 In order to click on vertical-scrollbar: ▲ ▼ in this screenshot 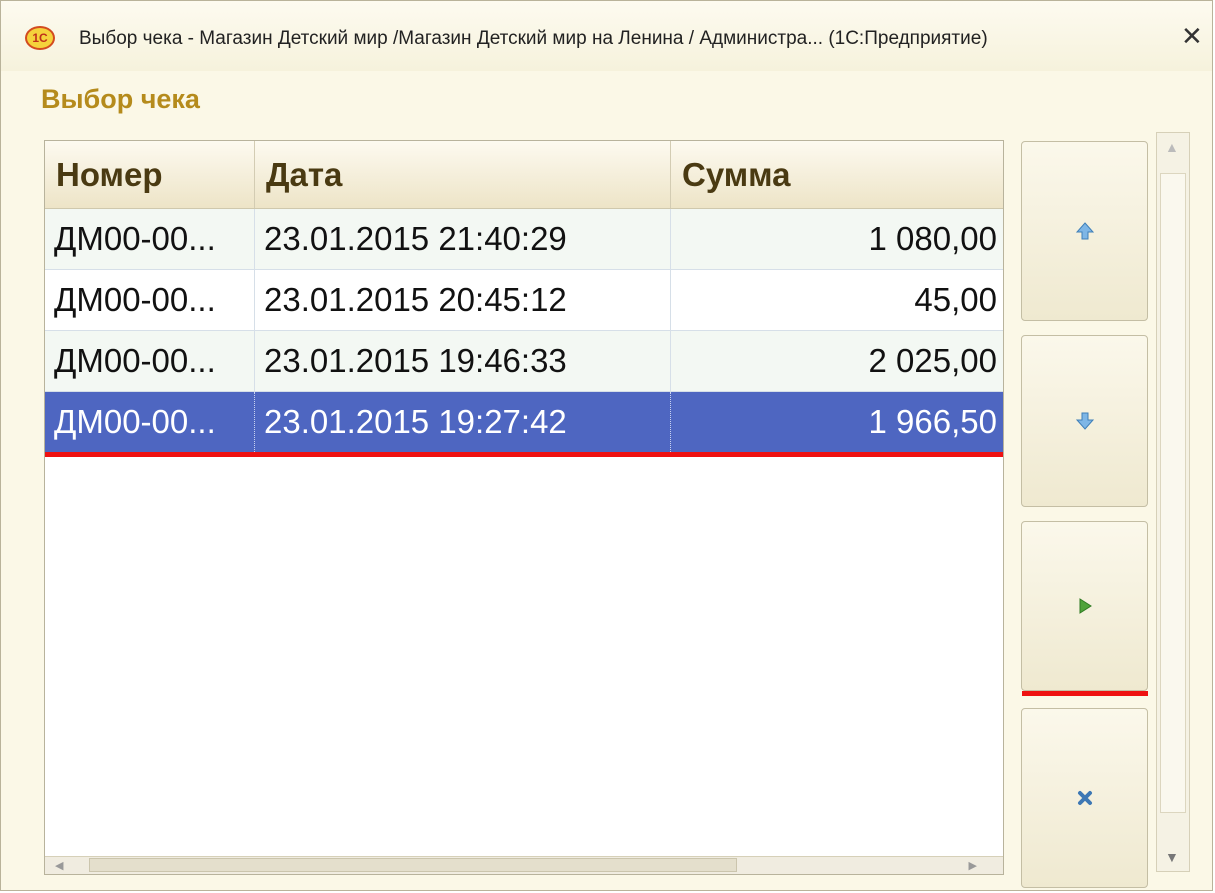, I will do `click(1173, 502)`.